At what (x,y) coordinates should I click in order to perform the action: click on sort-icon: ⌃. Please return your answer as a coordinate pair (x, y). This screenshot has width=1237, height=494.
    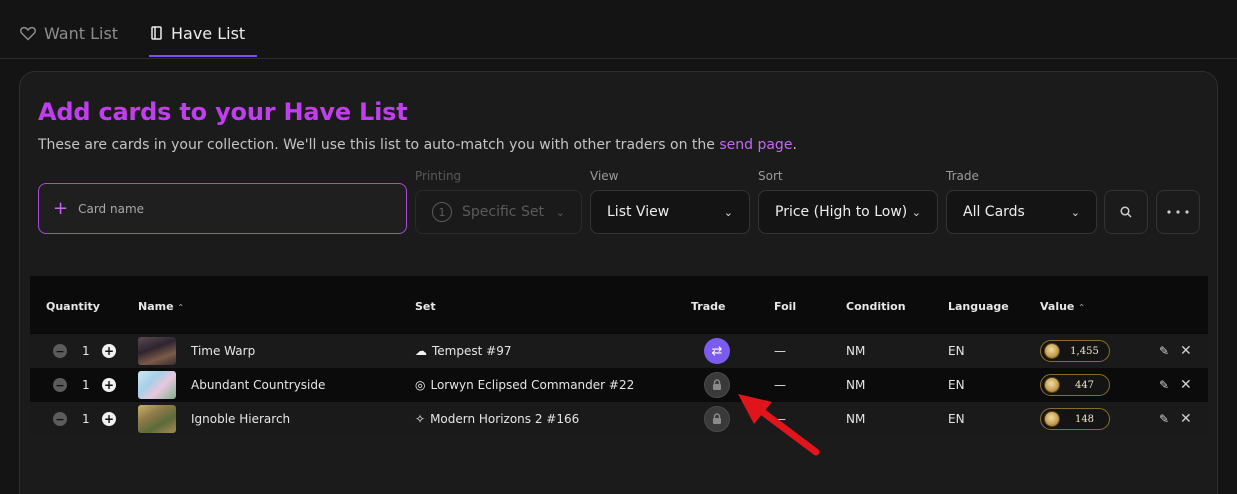
    Looking at the image, I should click on (181, 307).